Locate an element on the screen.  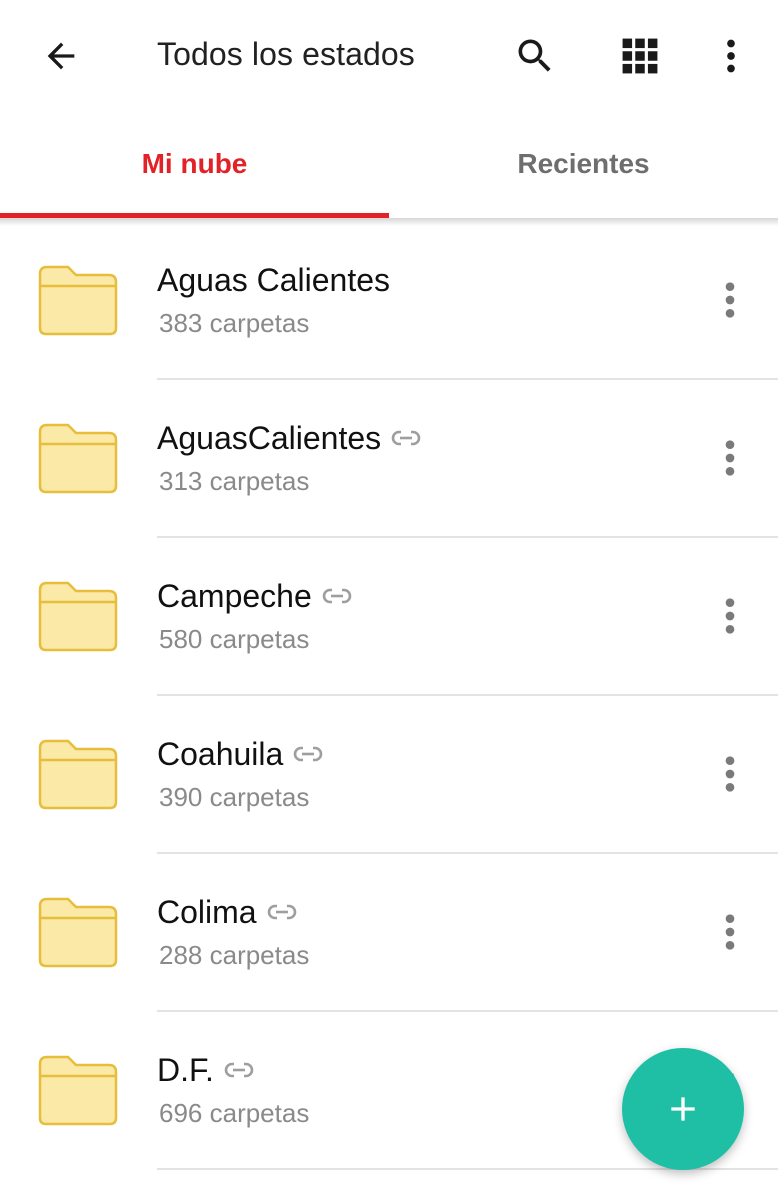
folder-count: 383 carpetas is located at coordinates (234, 323).